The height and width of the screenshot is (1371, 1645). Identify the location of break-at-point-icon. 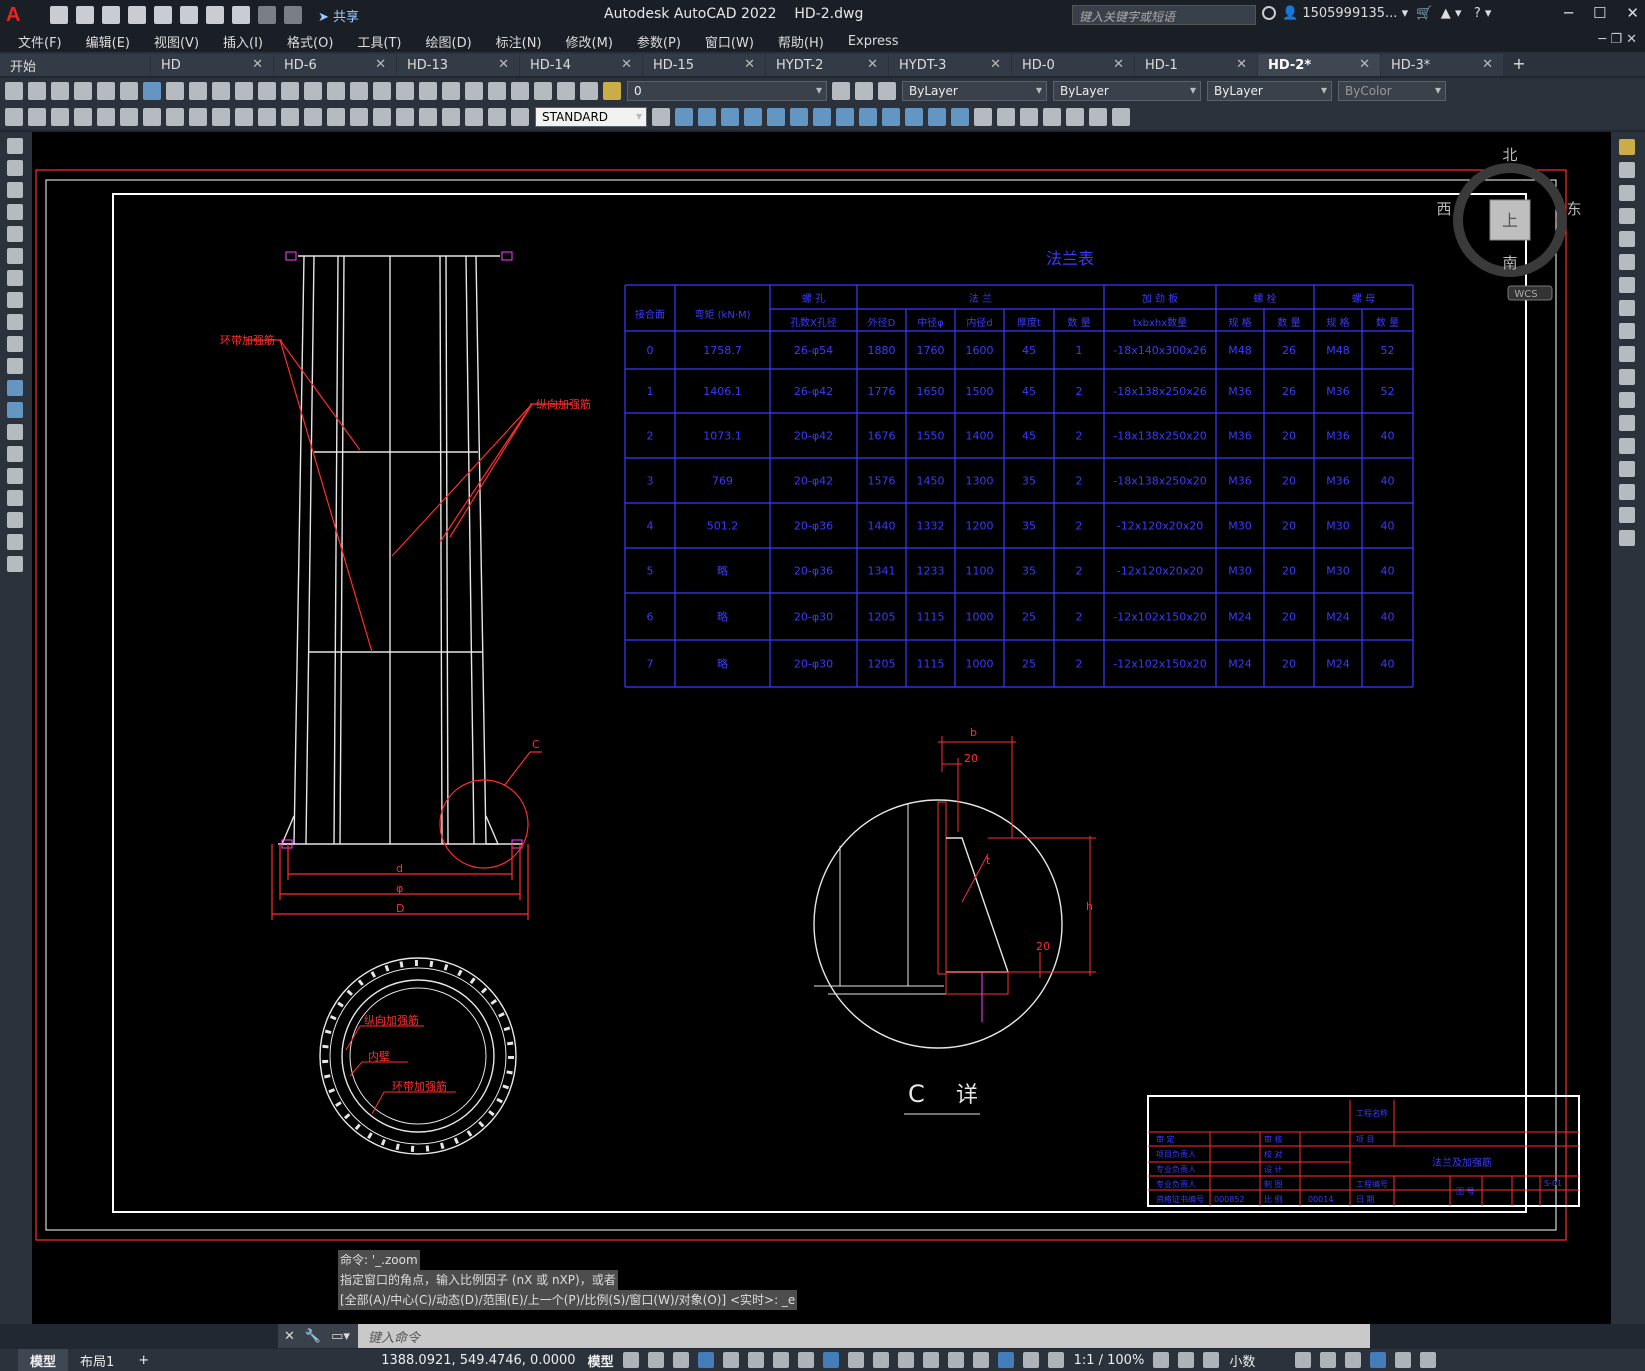
(1627, 400).